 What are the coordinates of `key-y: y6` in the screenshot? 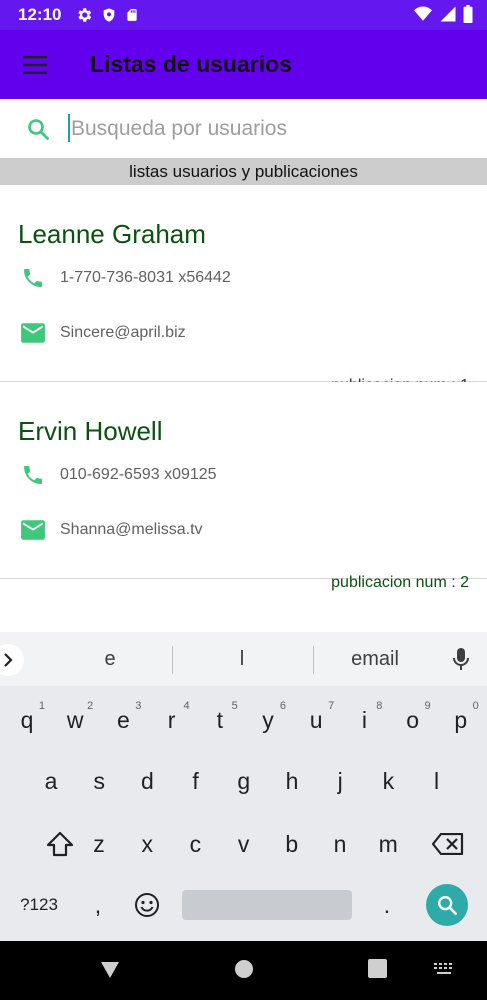 It's located at (268, 720).